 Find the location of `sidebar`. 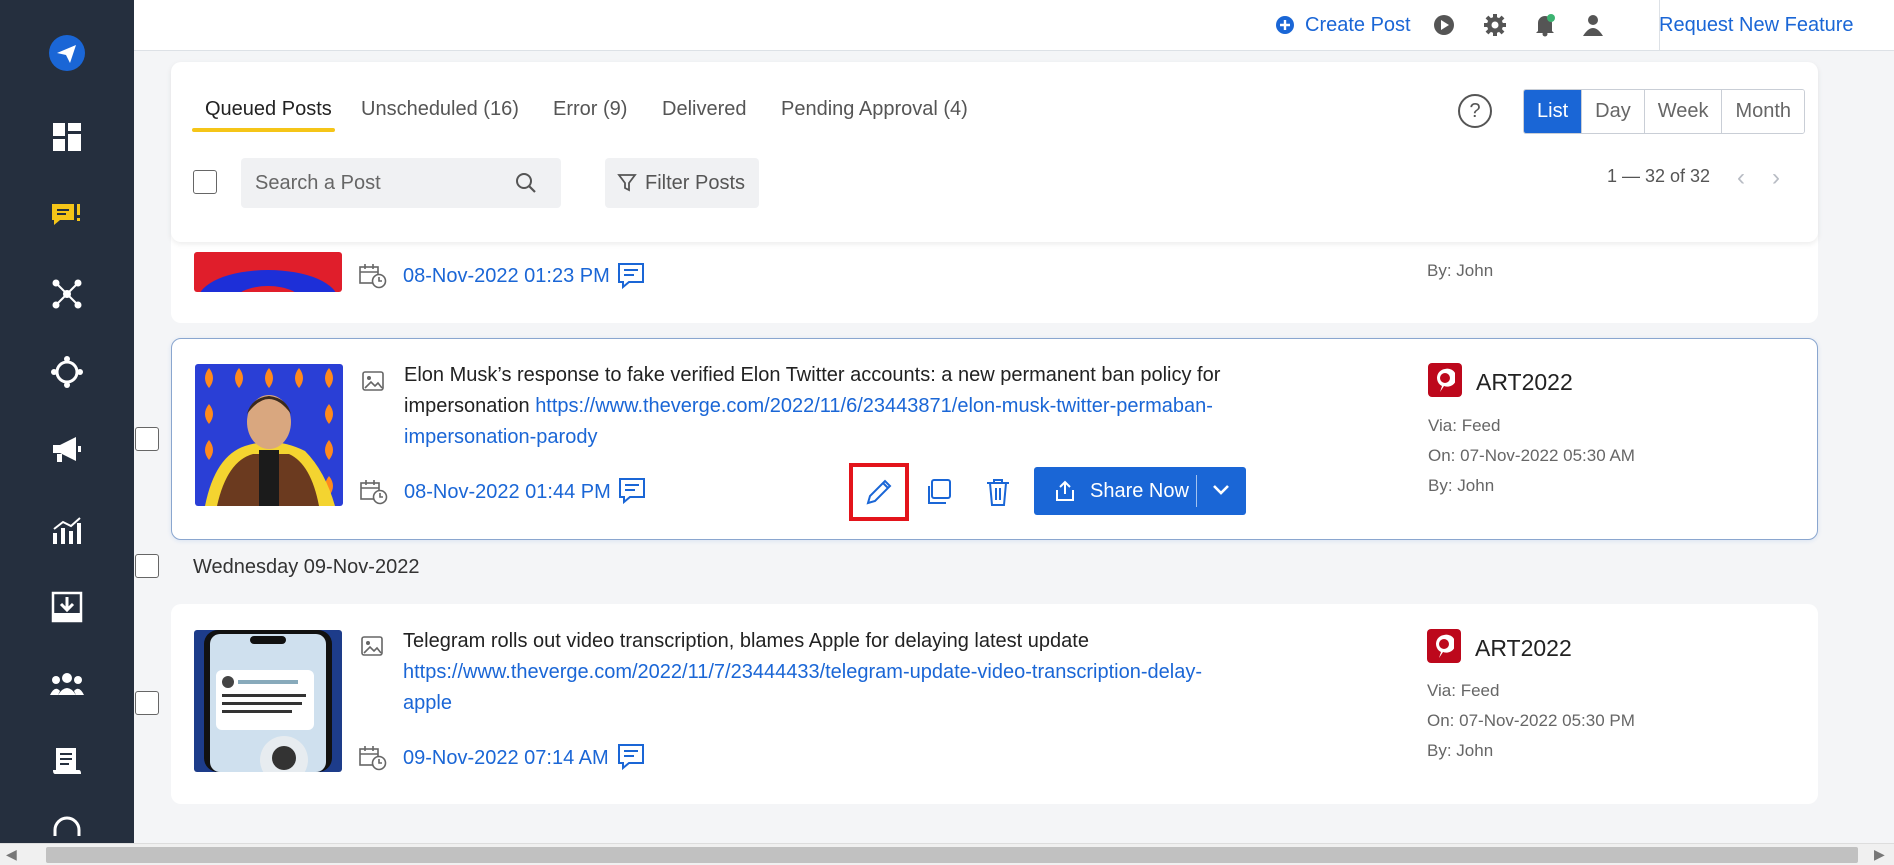

sidebar is located at coordinates (67, 421).